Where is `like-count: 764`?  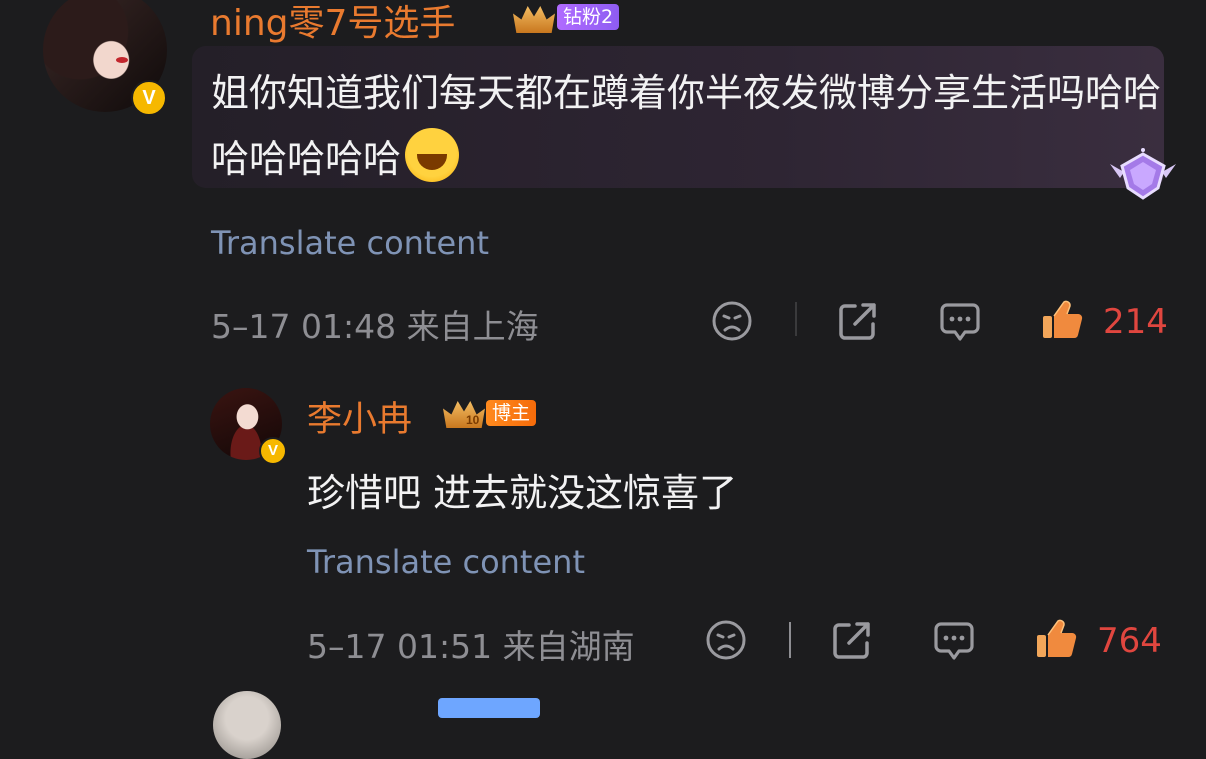
like-count: 764 is located at coordinates (1129, 641).